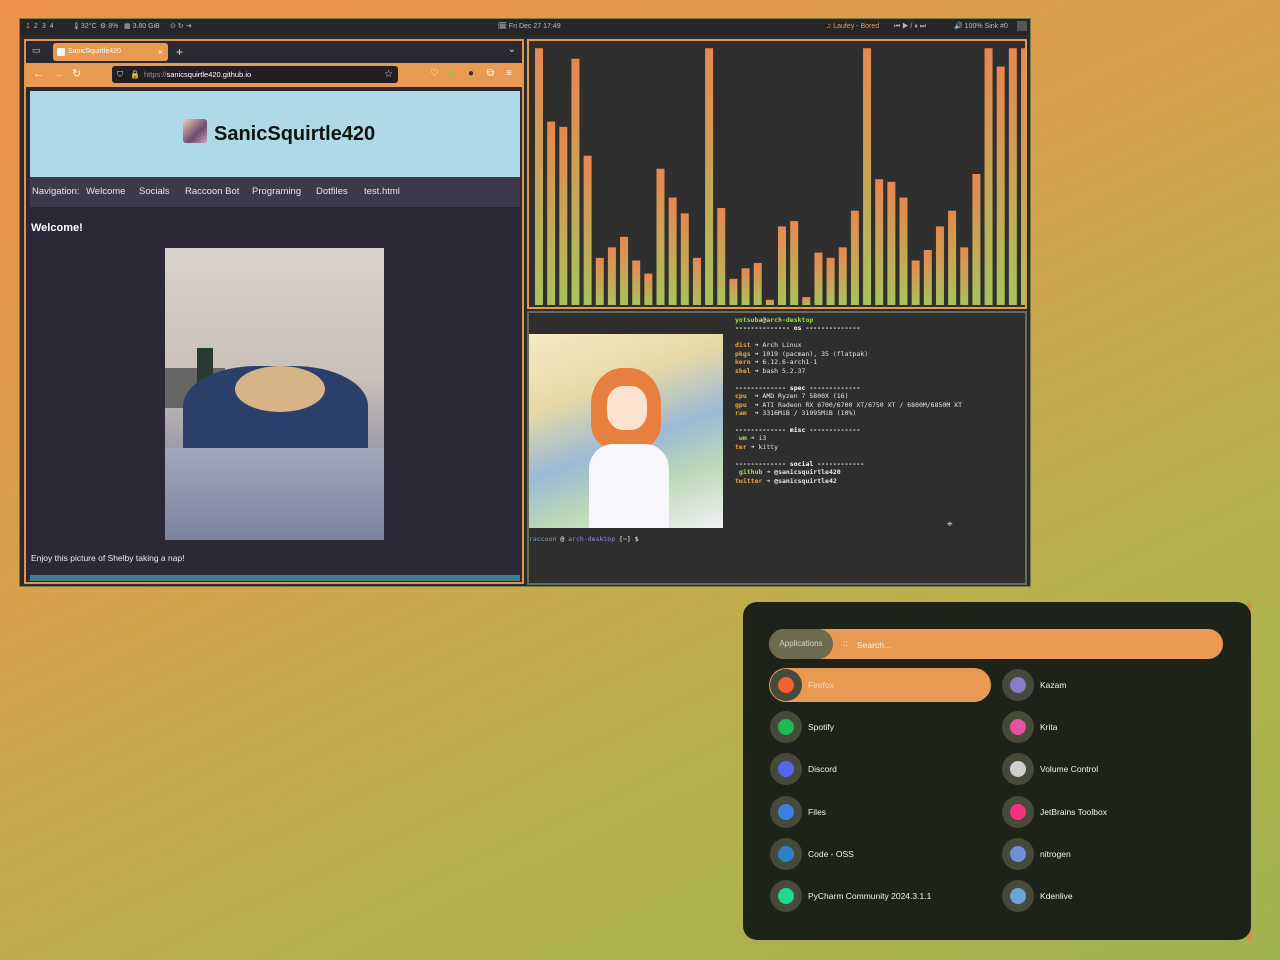 This screenshot has height=960, width=1280. What do you see at coordinates (880, 896) in the screenshot?
I see `launcher-item: PyCharm Community 2024.3.1.1` at bounding box center [880, 896].